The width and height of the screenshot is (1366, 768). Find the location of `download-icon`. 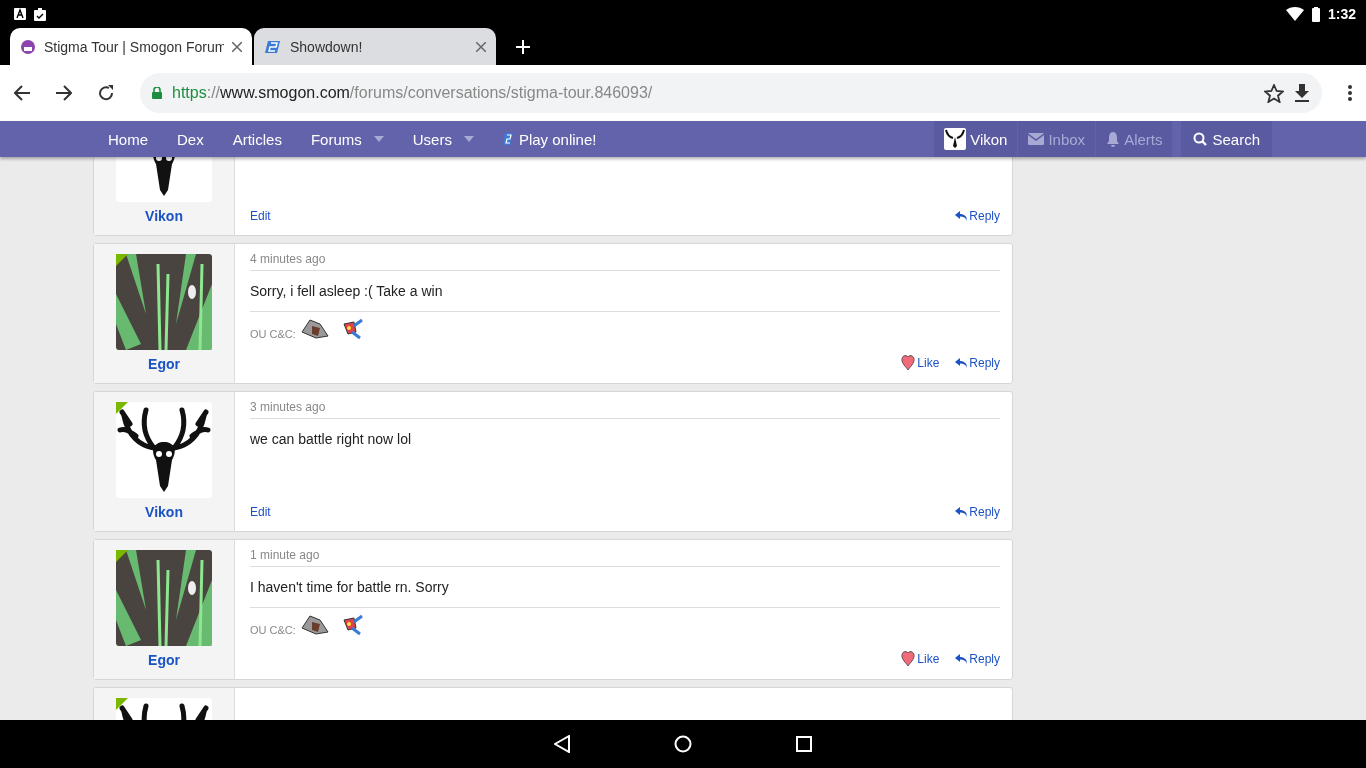

download-icon is located at coordinates (1302, 93).